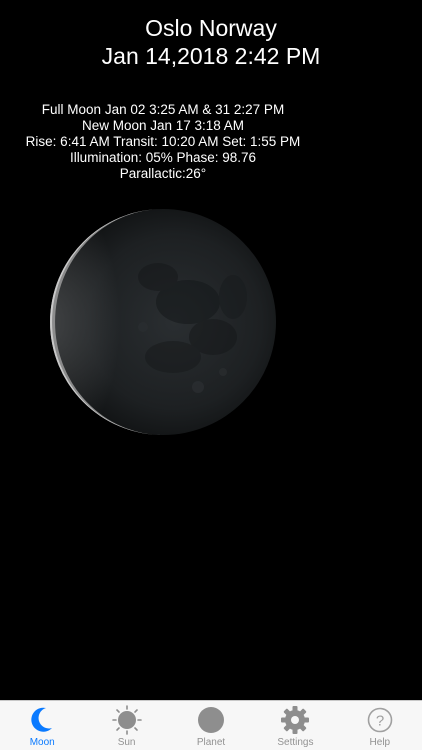 The image size is (422, 750). I want to click on tab-settings: Settings, so click(295, 725).